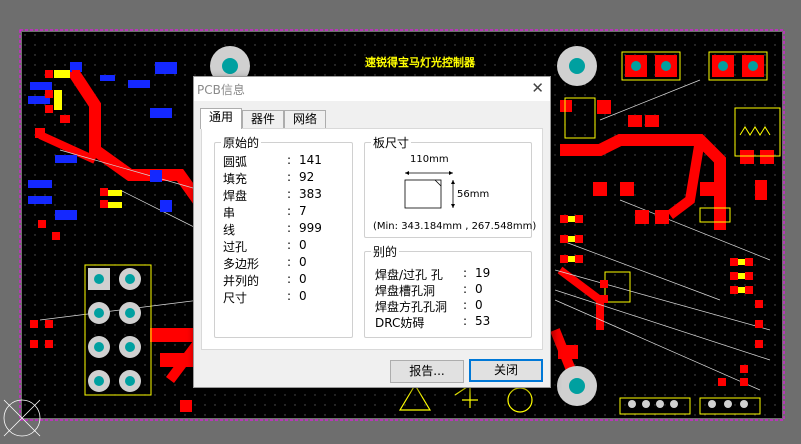  I want to click on close-icon: ✕, so click(537, 88).